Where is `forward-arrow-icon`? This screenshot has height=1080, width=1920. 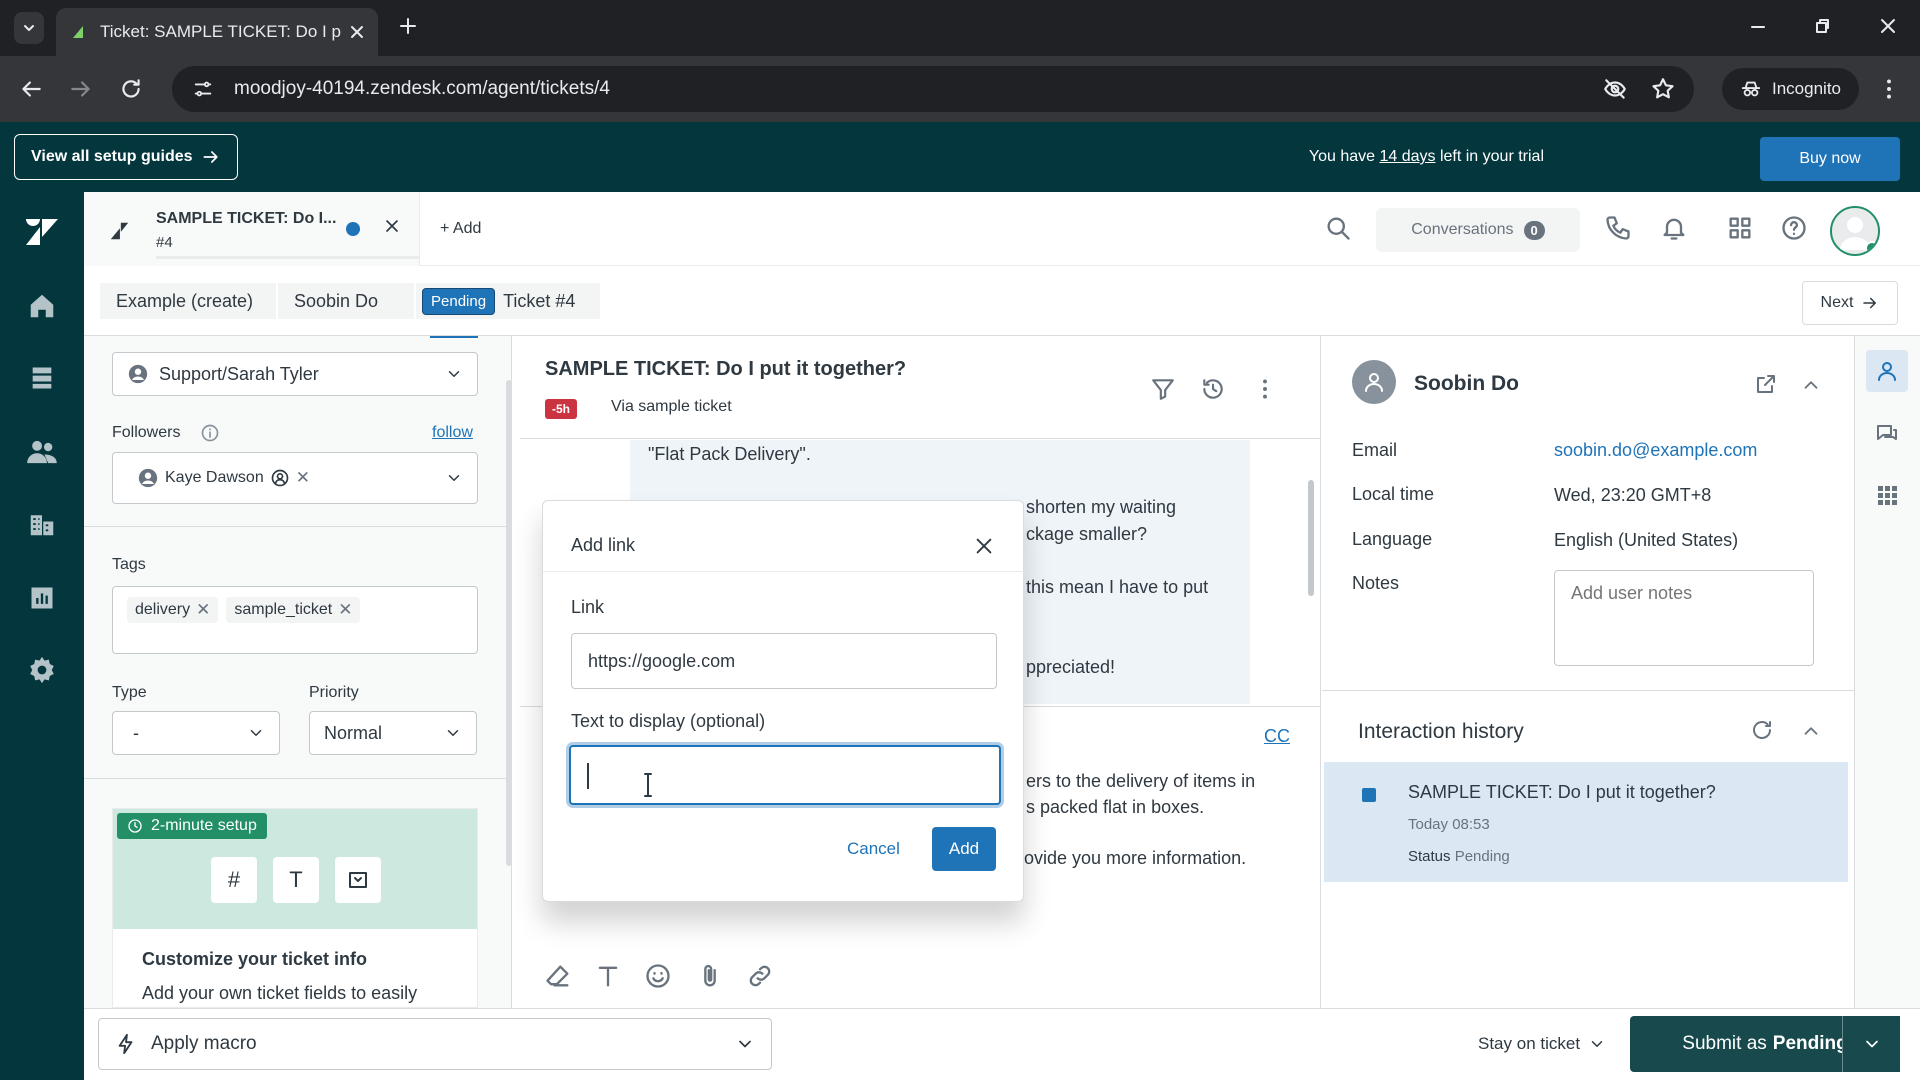
forward-arrow-icon is located at coordinates (81, 89).